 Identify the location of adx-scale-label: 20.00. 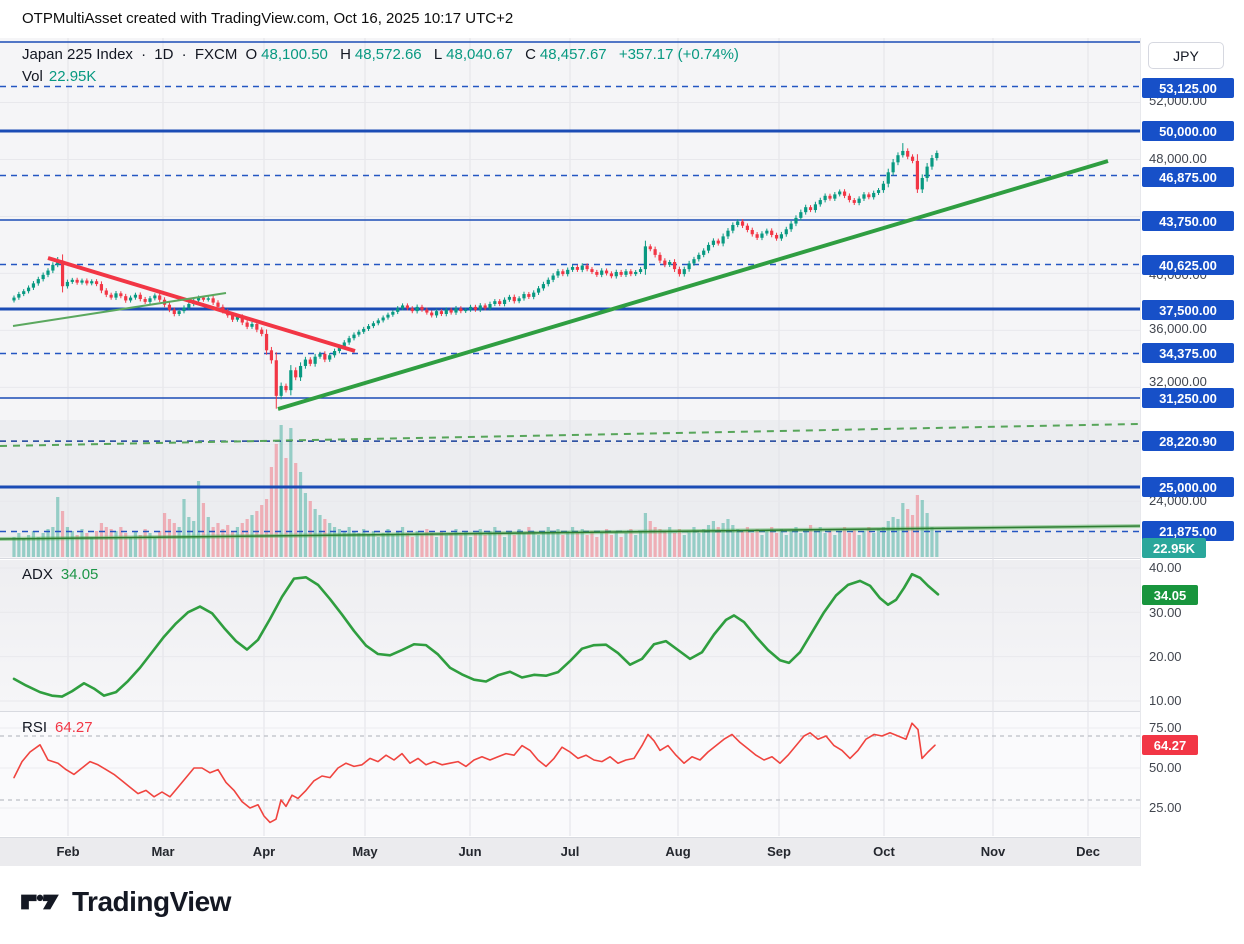
(1165, 656).